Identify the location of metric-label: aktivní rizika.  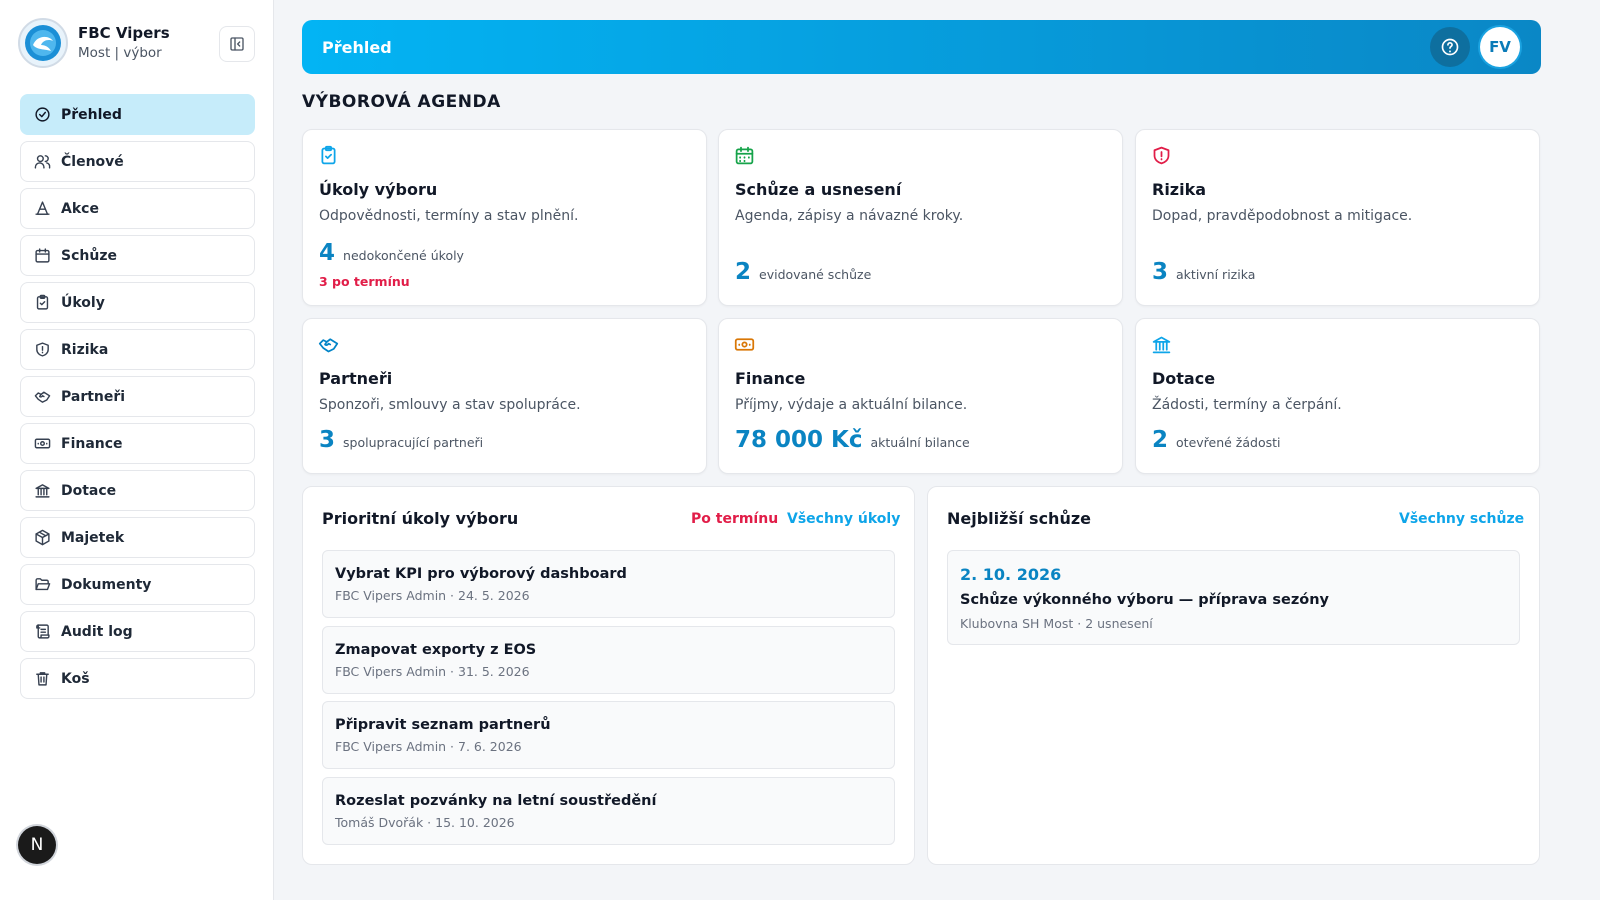
(1216, 274).